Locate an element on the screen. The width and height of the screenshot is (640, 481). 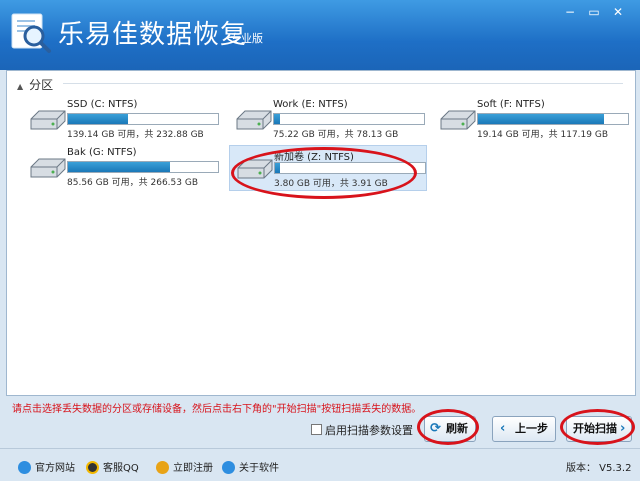
support-label: 客服QQ is located at coordinates (121, 468).